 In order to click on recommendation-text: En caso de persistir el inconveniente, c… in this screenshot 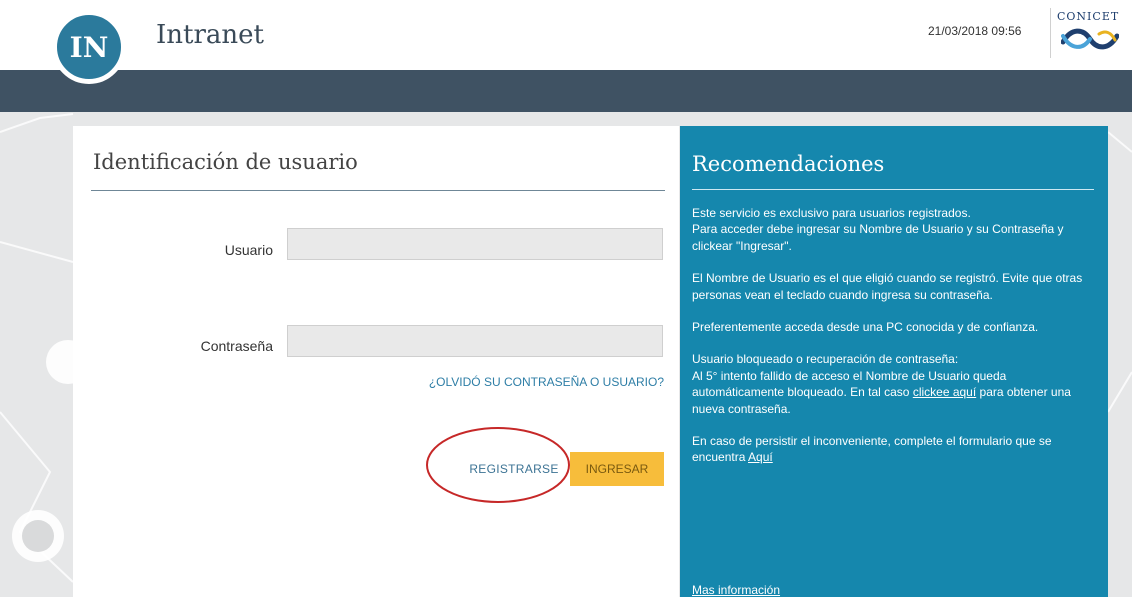, I will do `click(872, 449)`.